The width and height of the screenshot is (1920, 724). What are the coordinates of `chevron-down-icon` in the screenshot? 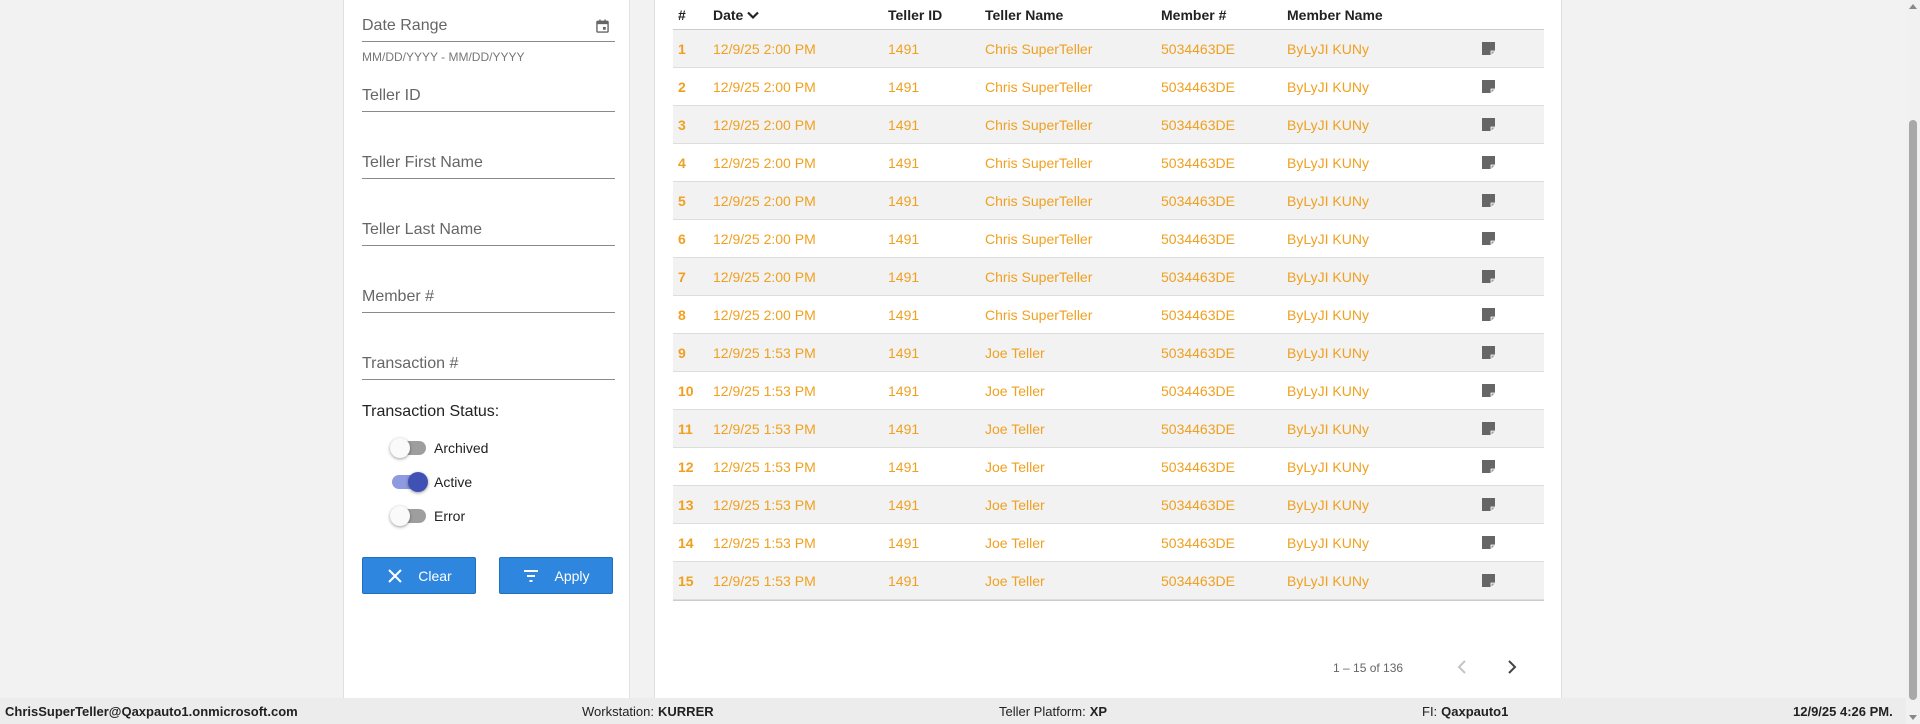 It's located at (753, 15).